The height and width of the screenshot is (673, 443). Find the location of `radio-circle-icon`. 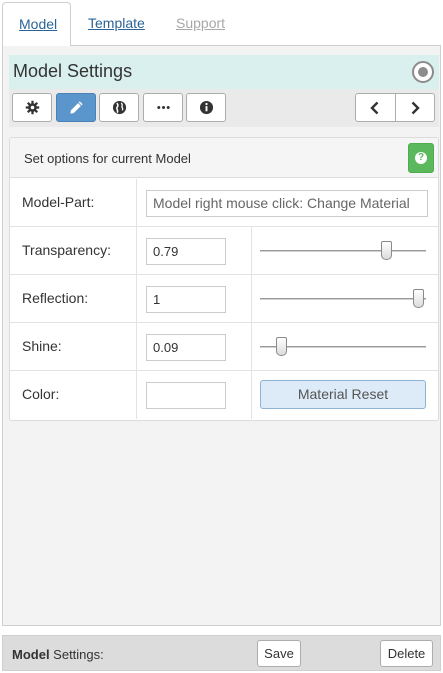

radio-circle-icon is located at coordinates (423, 72).